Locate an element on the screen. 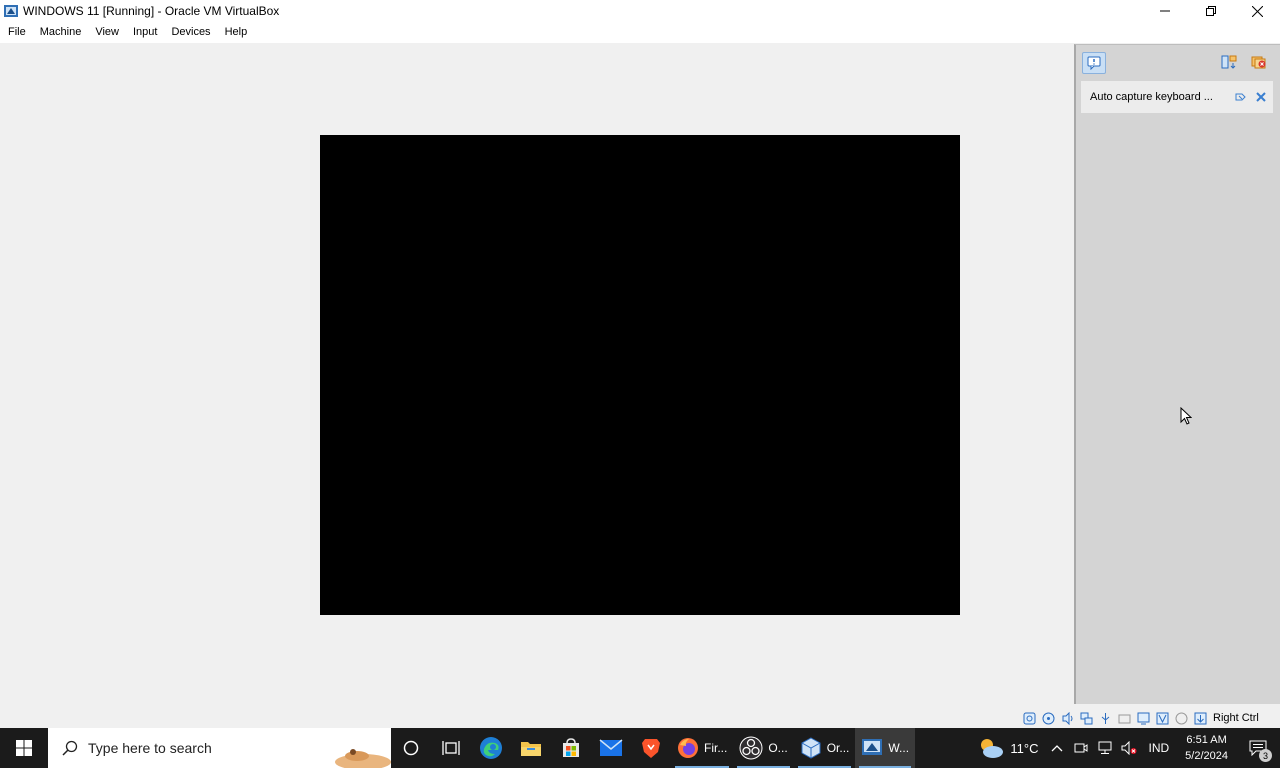 This screenshot has height=768, width=1280. menu-input: Input is located at coordinates (145, 32).